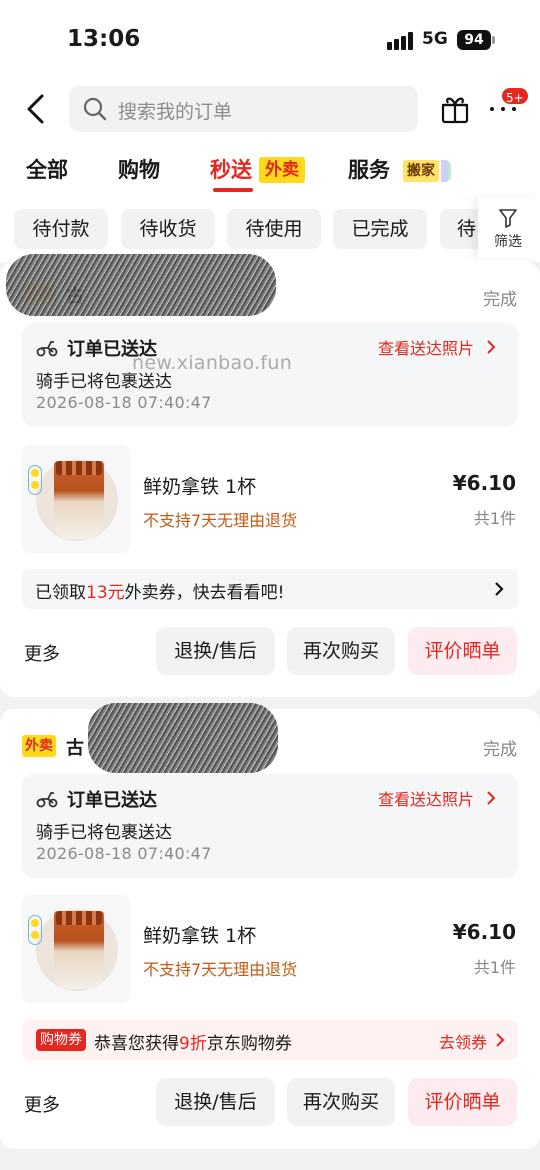 The height and width of the screenshot is (1170, 540). What do you see at coordinates (421, 171) in the screenshot?
I see `tab-service-tag: 搬家` at bounding box center [421, 171].